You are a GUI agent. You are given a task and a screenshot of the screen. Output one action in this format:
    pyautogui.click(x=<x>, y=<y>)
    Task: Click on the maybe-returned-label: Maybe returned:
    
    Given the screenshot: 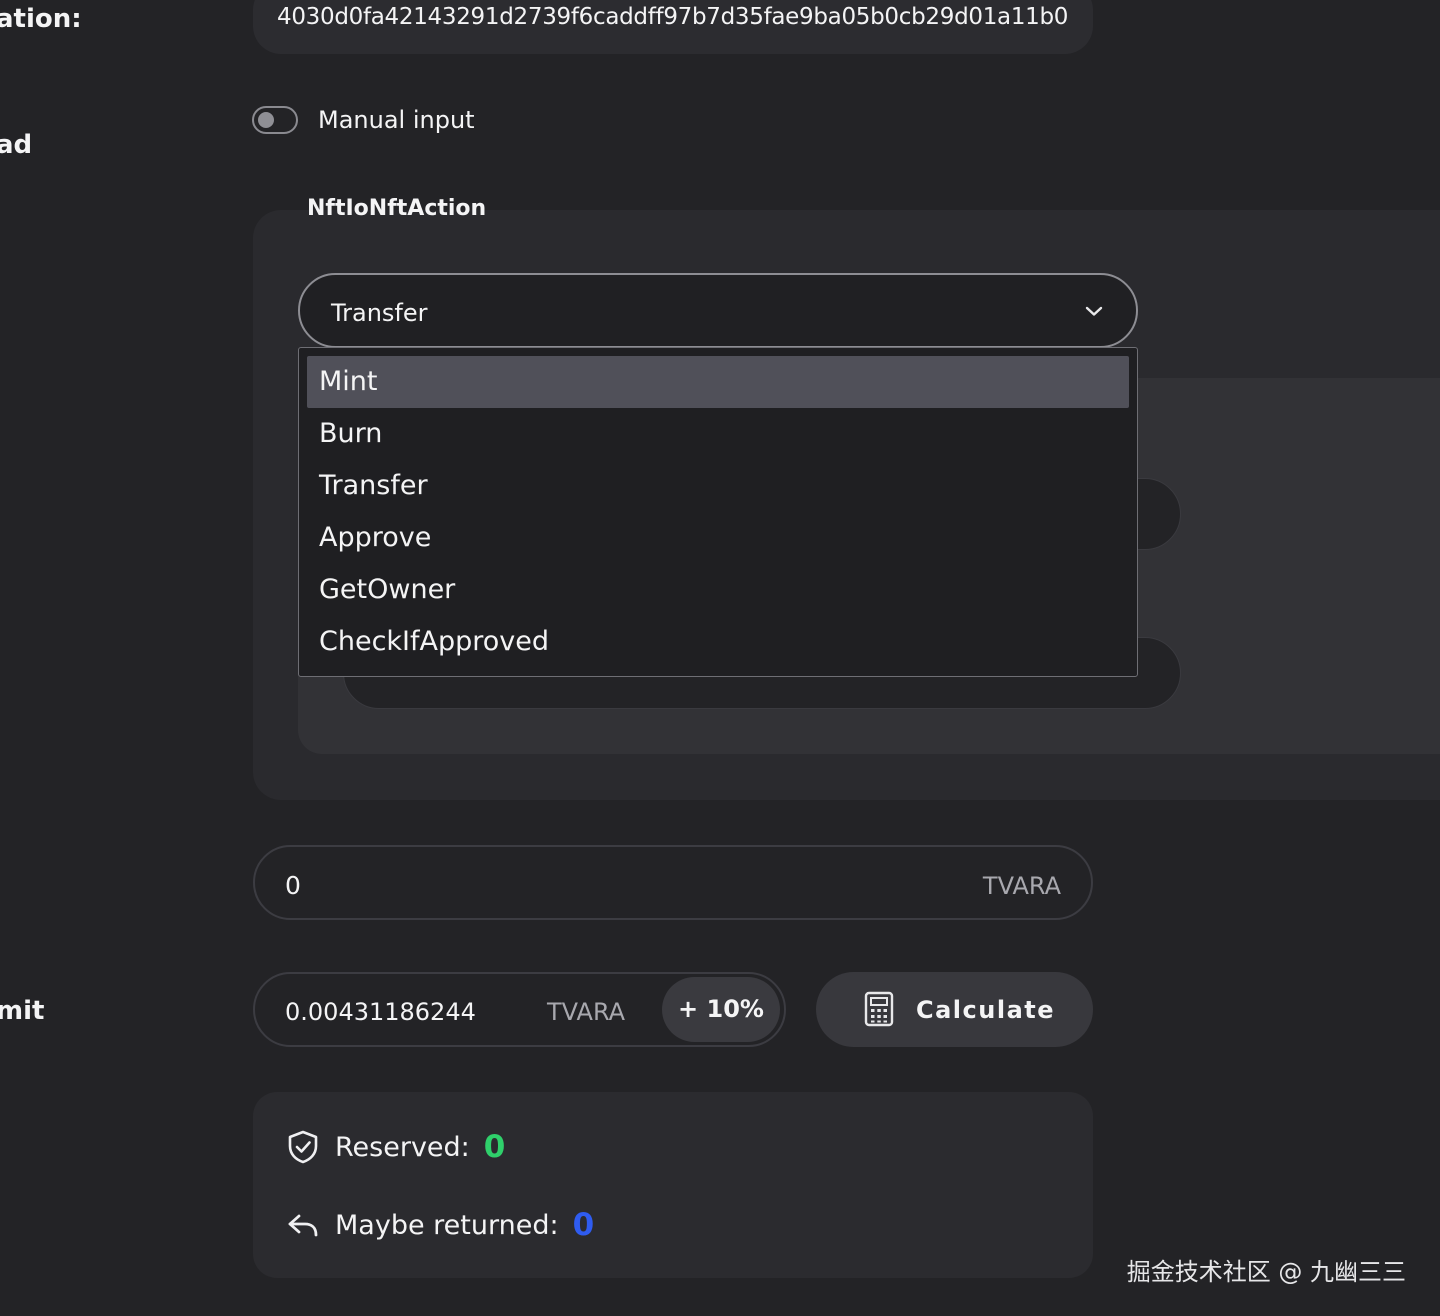 What is the action you would take?
    pyautogui.click(x=447, y=1225)
    